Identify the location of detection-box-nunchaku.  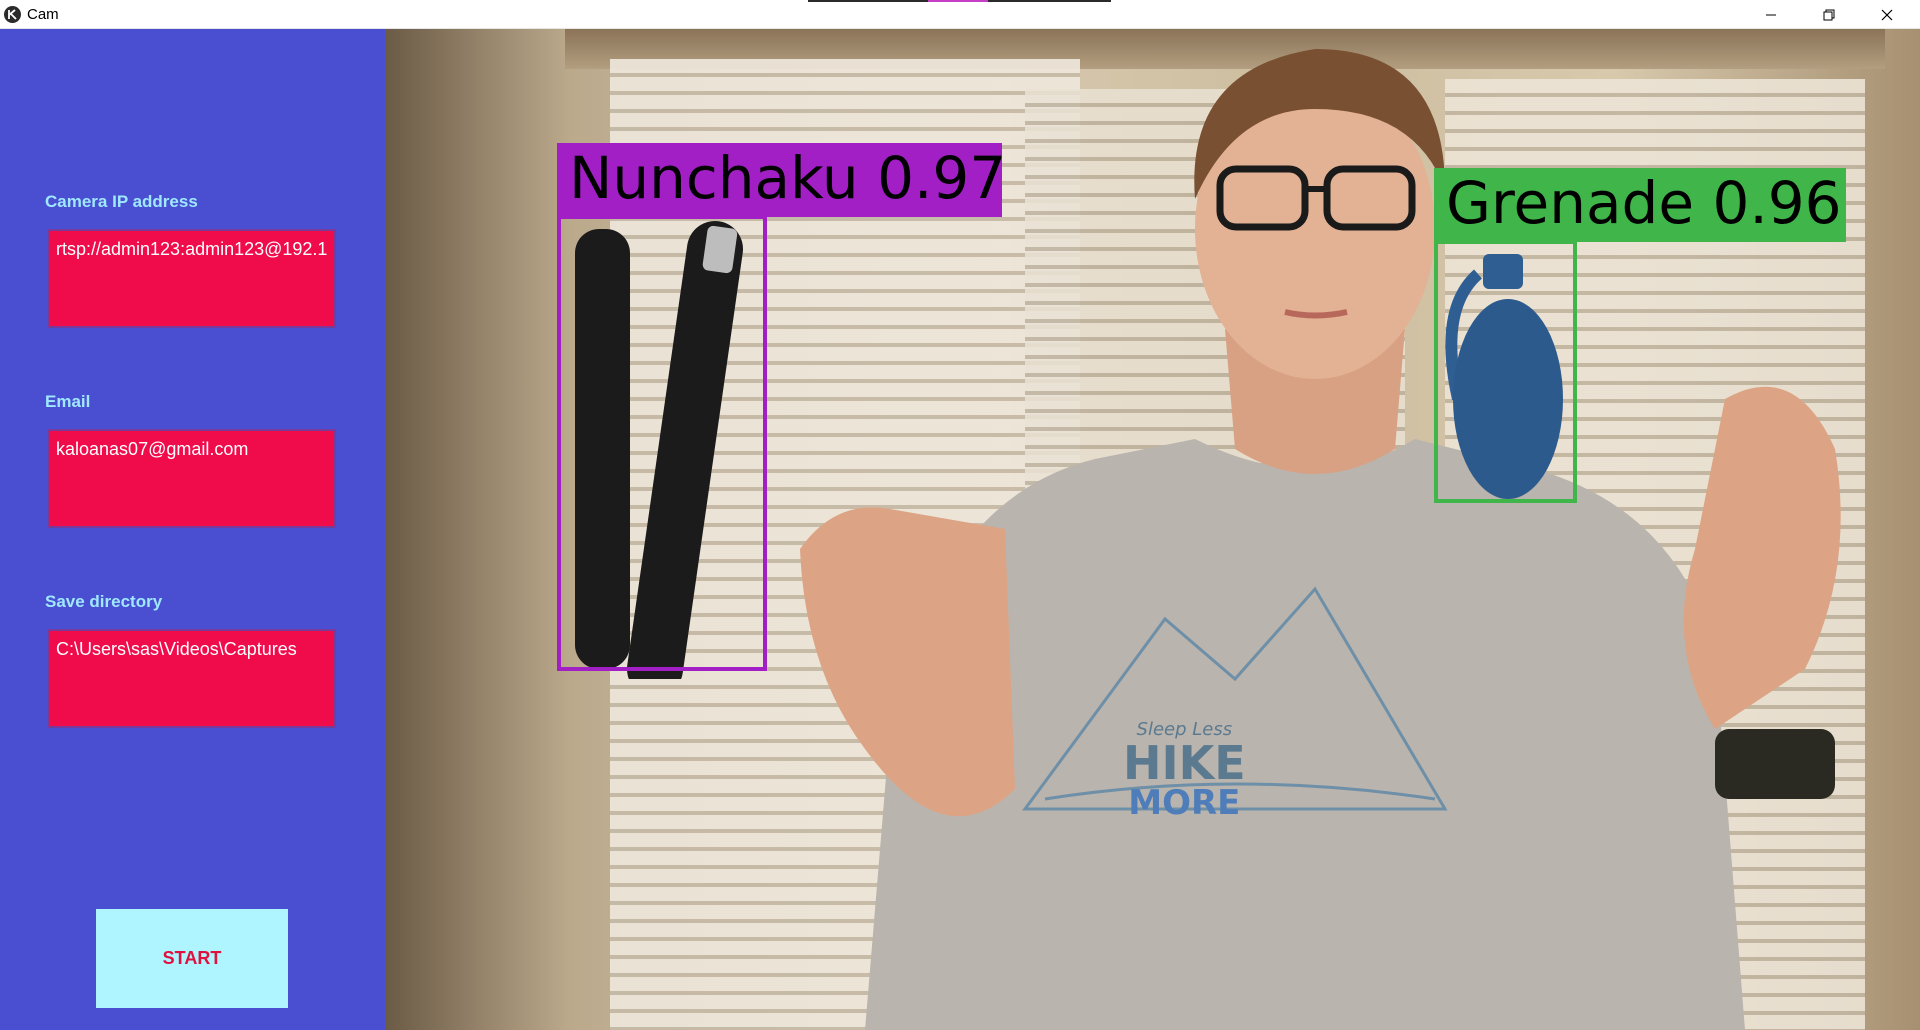
(662, 443).